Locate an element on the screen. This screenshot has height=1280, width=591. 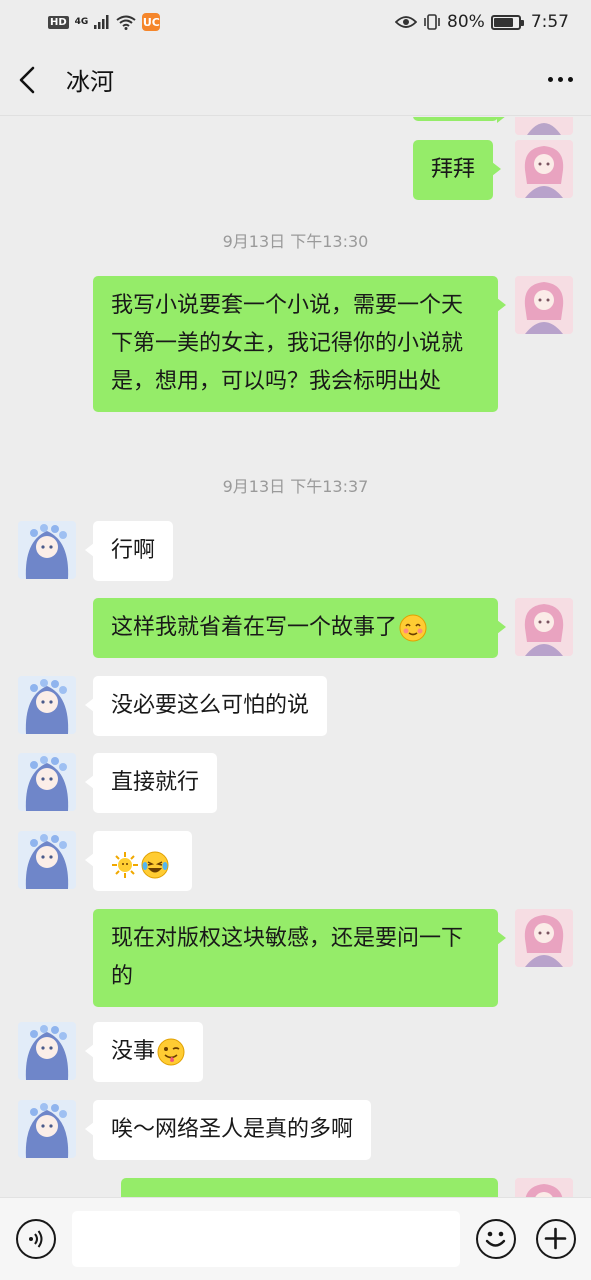
message-bubble-self: 拜拜 is located at coordinates (457, 170).